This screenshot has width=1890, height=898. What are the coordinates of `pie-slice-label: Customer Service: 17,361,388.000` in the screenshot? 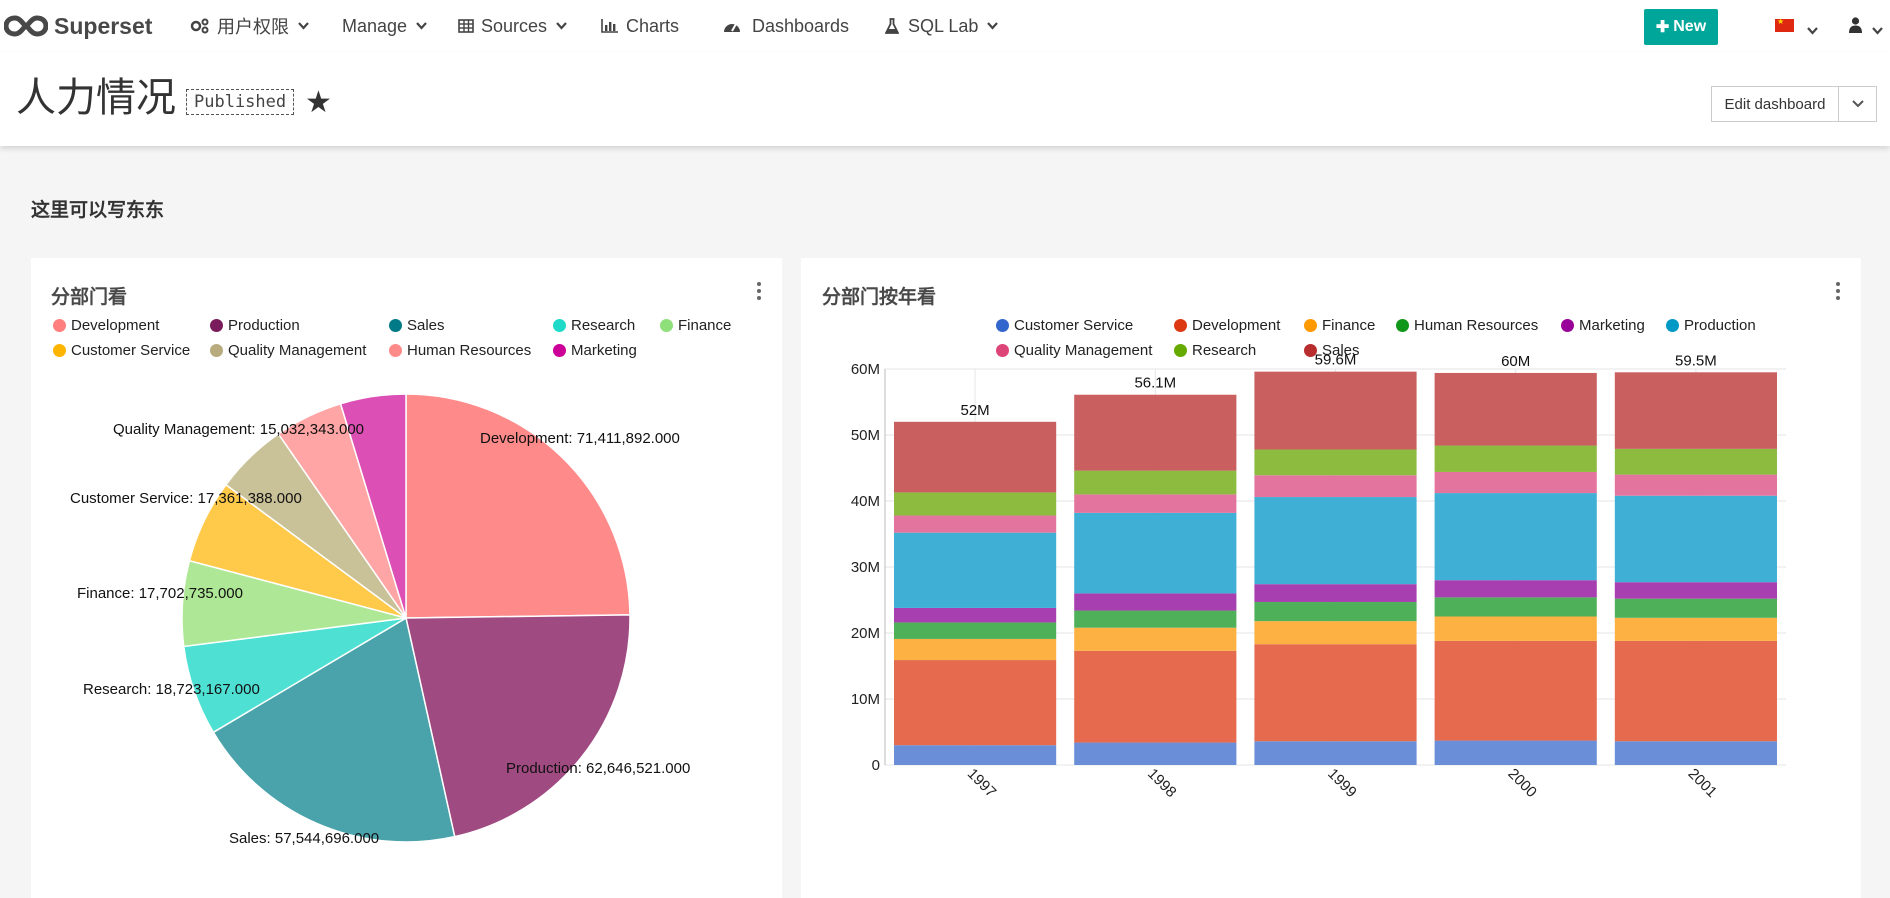 It's located at (186, 498).